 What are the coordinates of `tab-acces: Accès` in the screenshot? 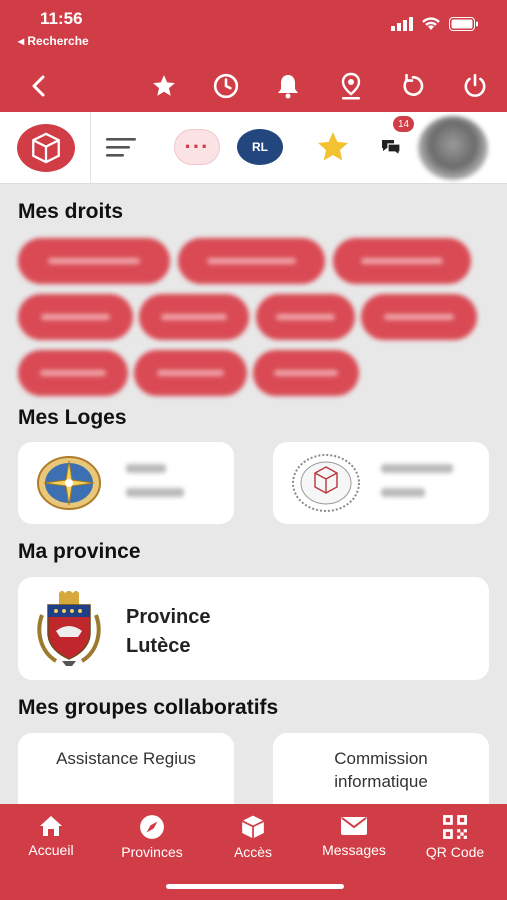 It's located at (253, 837).